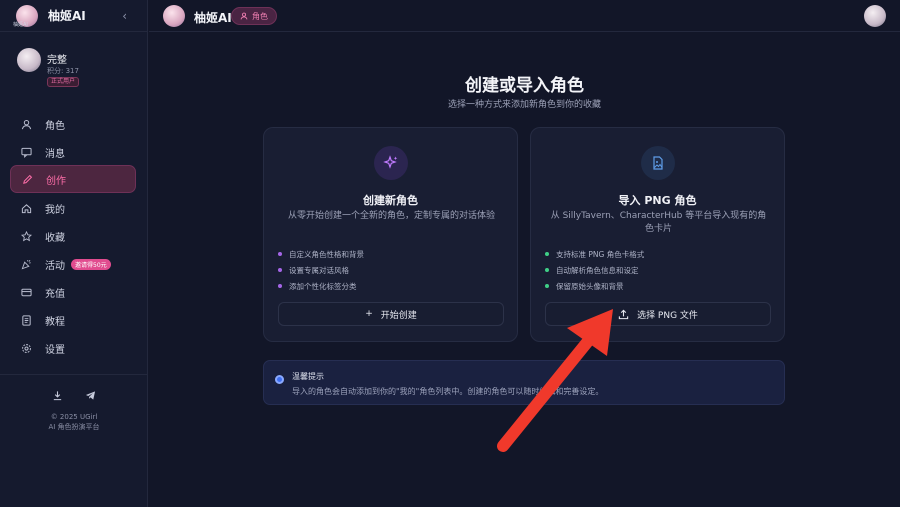 This screenshot has height=507, width=900. I want to click on card-title: 导入 PNG 角色, so click(657, 200).